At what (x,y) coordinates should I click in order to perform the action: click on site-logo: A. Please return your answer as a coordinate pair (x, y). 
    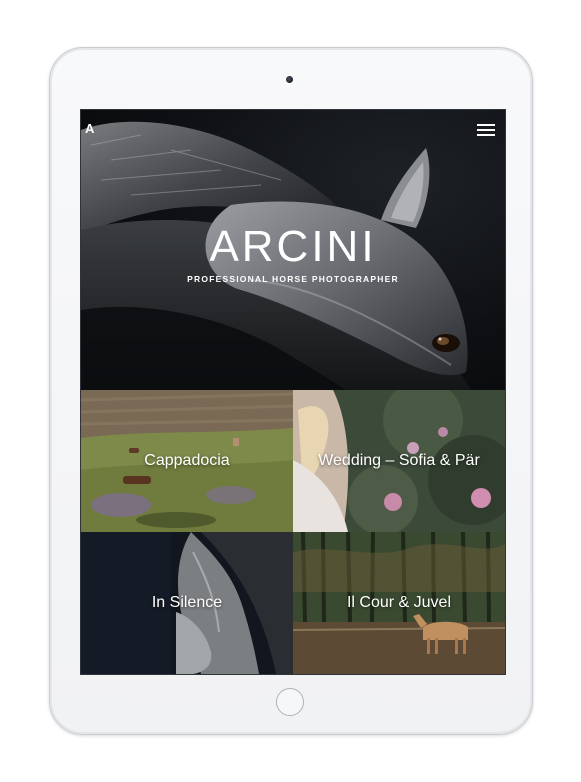
    Looking at the image, I should click on (92, 129).